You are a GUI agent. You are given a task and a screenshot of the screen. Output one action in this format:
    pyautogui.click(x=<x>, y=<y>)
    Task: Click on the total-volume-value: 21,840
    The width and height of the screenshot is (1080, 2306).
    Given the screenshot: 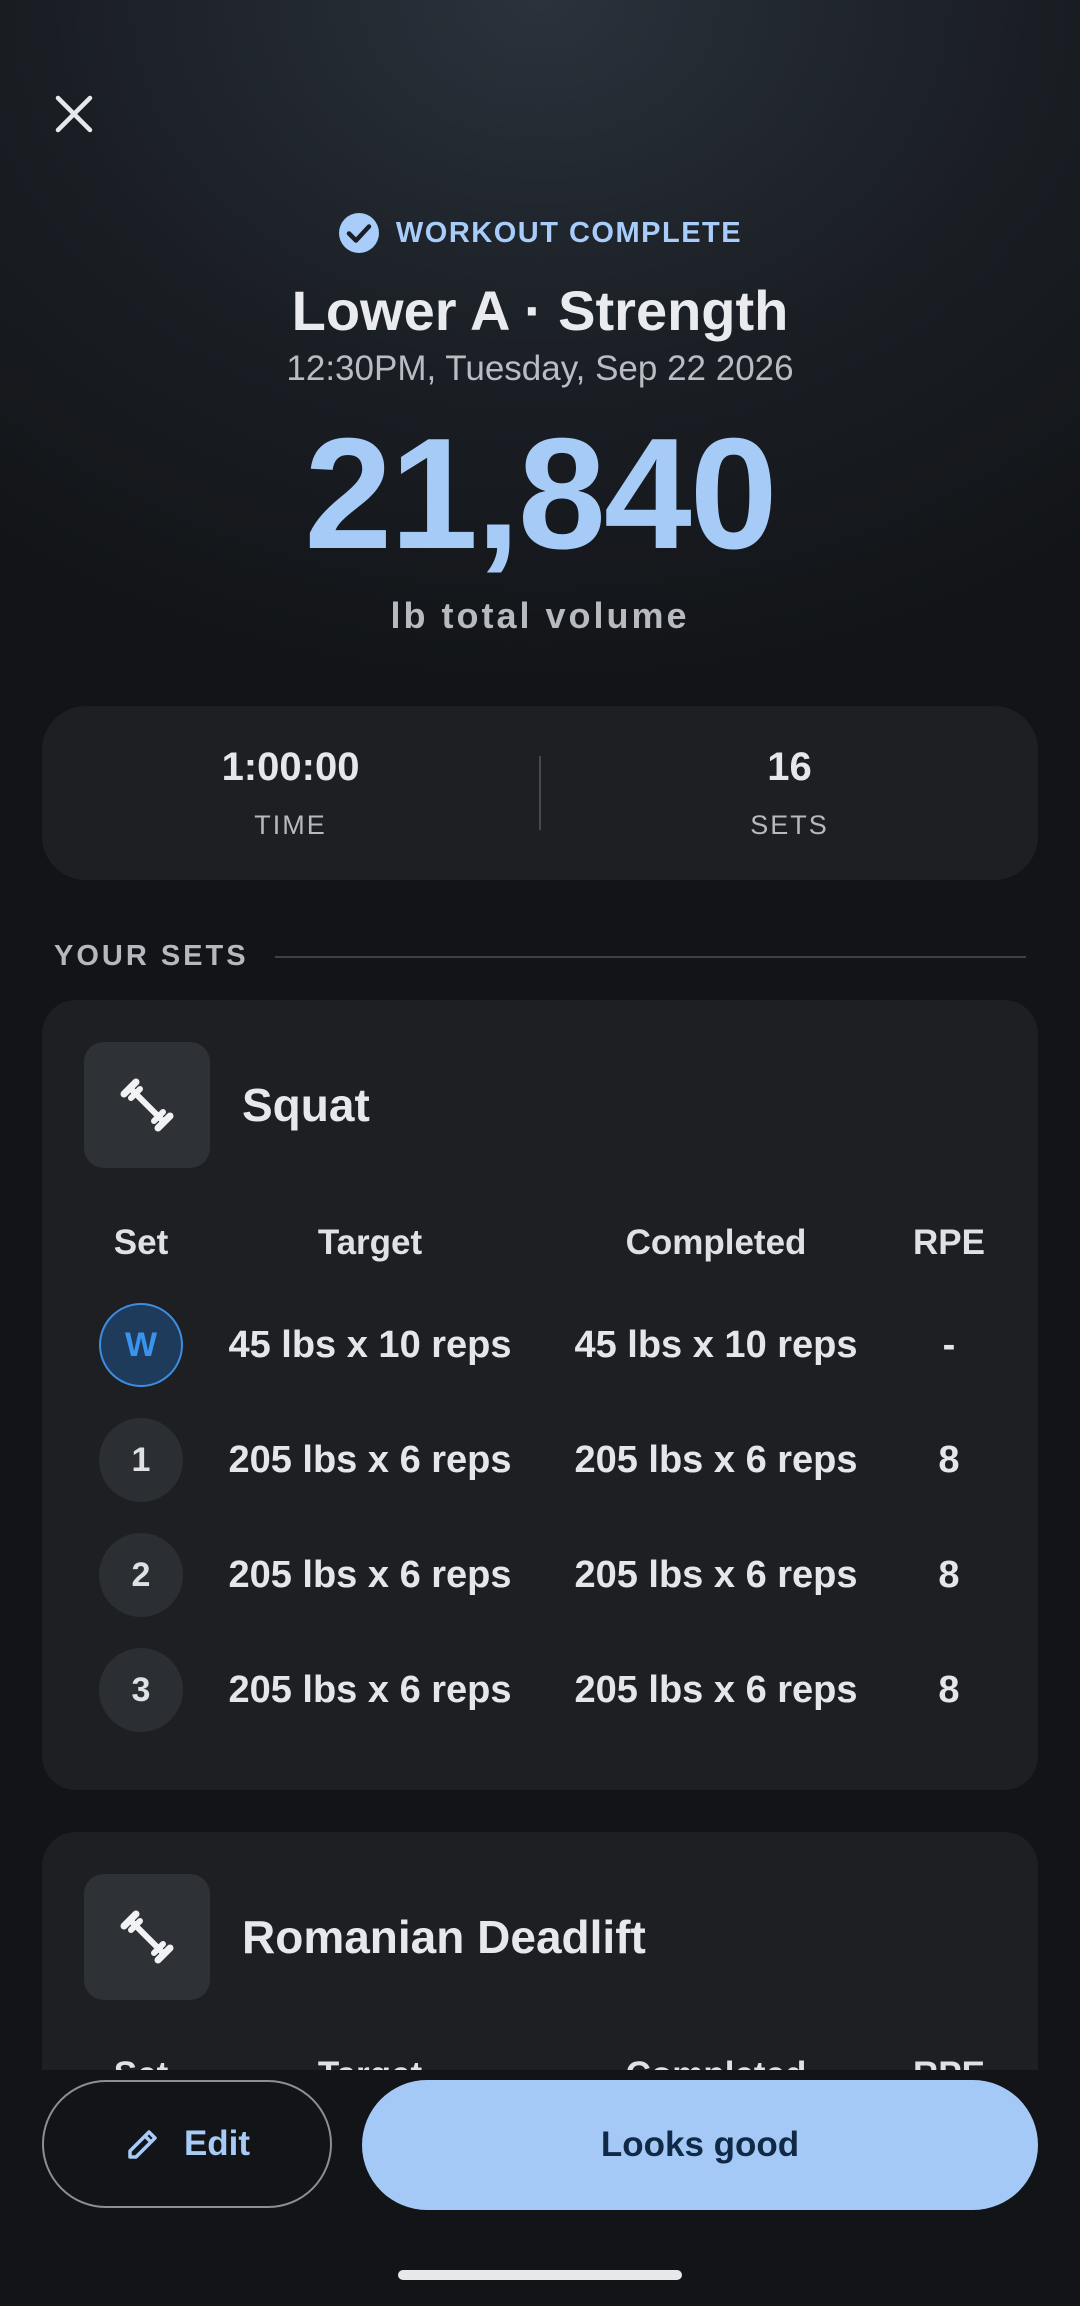 What is the action you would take?
    pyautogui.click(x=540, y=494)
    